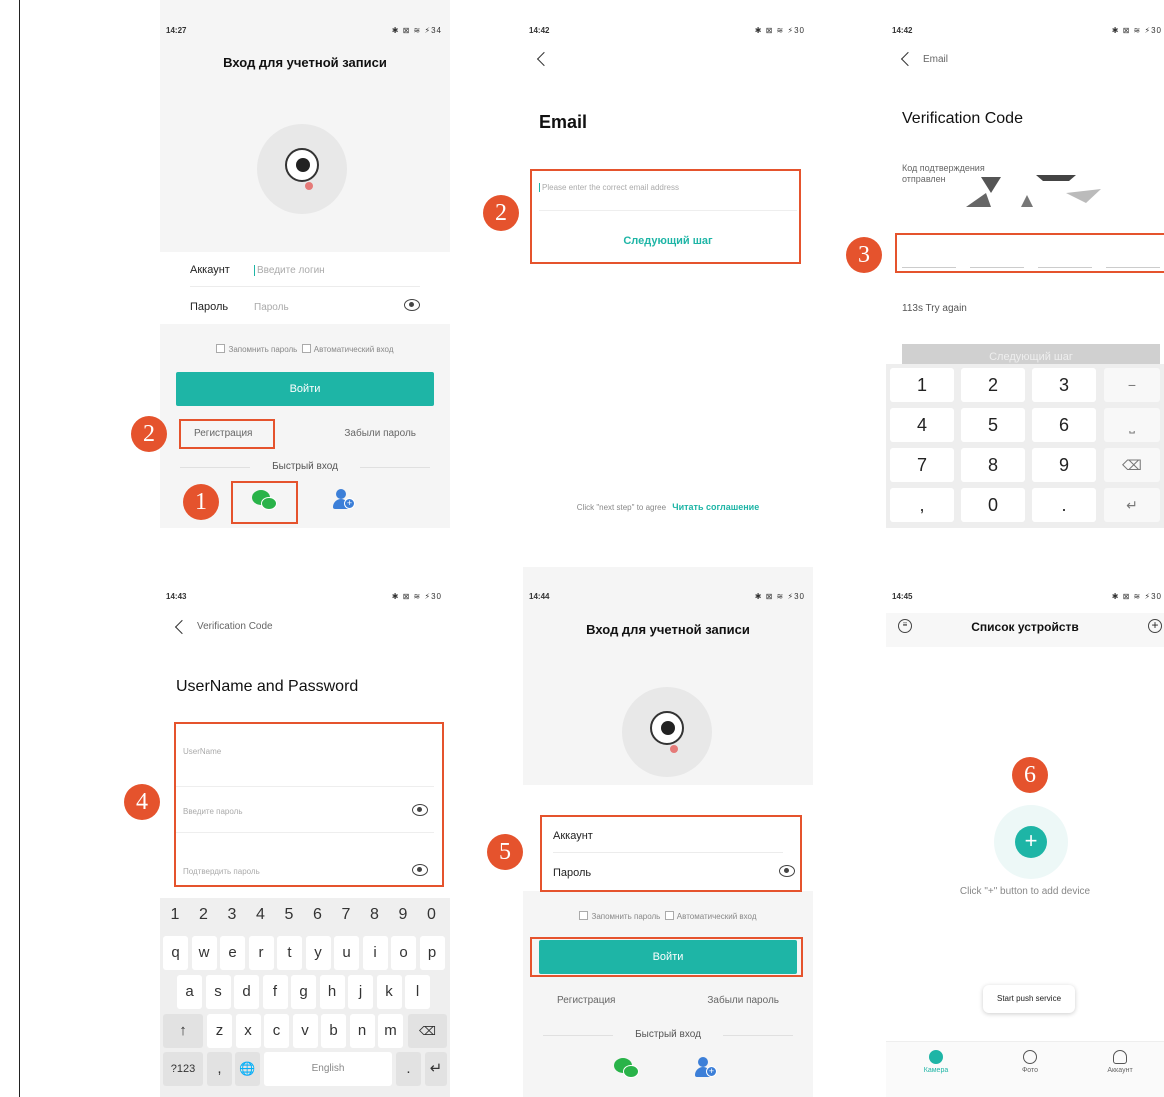  What do you see at coordinates (432, 953) in the screenshot?
I see `letter-key: p` at bounding box center [432, 953].